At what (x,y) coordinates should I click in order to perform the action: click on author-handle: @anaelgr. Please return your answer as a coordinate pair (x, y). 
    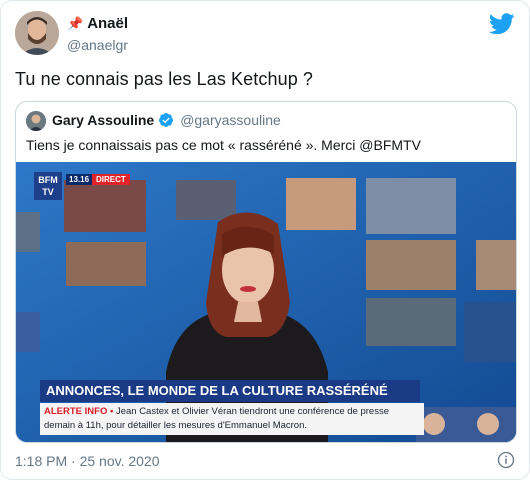
    Looking at the image, I should click on (97, 45).